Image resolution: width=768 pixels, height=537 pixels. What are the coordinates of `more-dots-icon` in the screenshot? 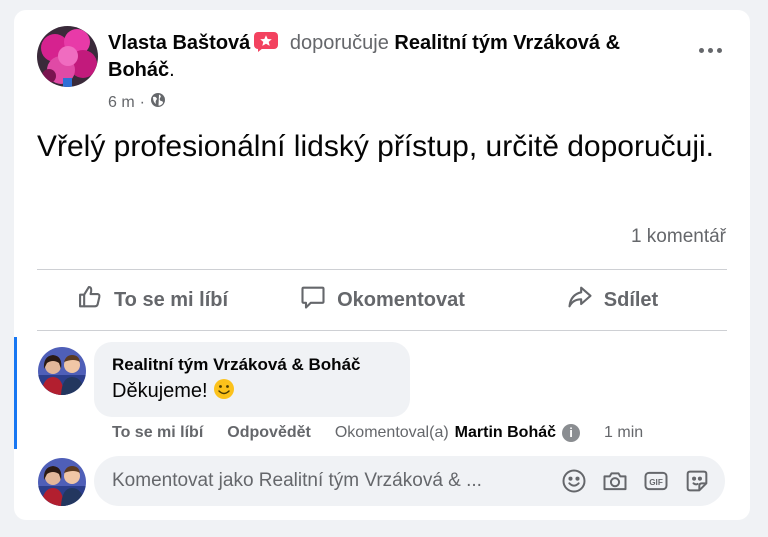 It's located at (701, 50).